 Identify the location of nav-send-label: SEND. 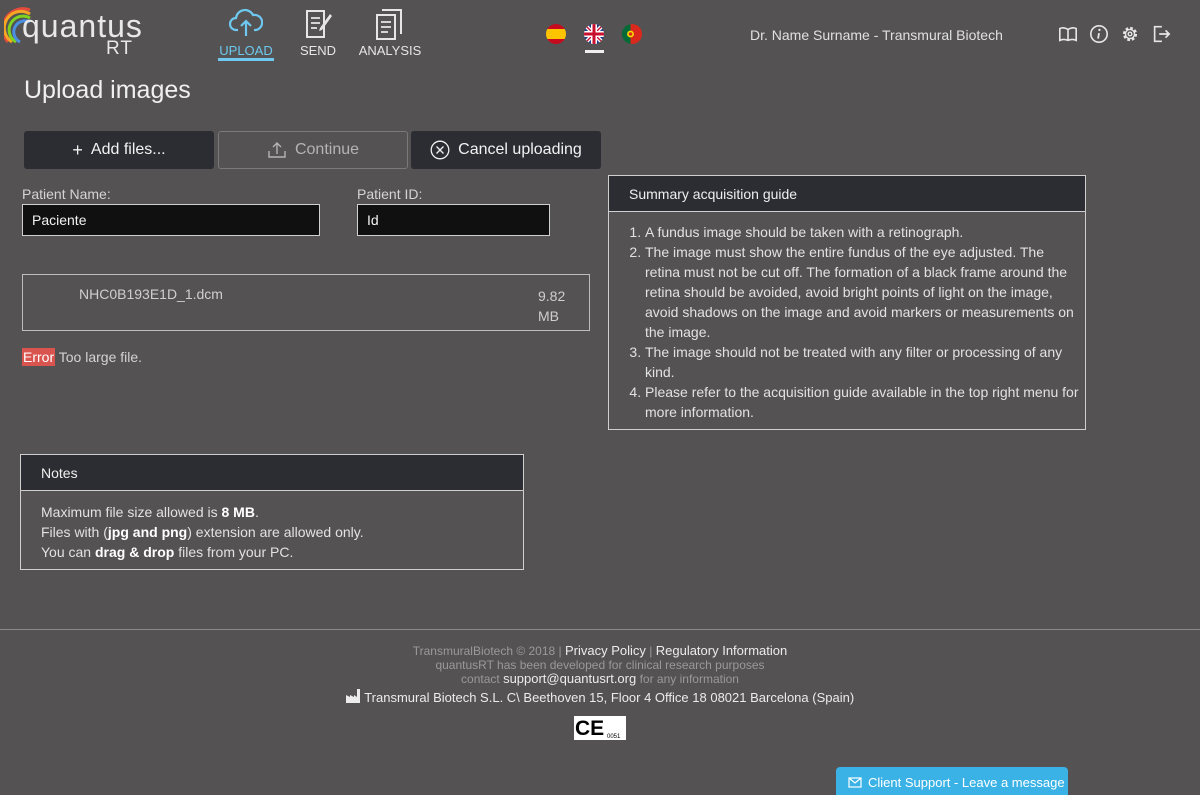
(318, 50).